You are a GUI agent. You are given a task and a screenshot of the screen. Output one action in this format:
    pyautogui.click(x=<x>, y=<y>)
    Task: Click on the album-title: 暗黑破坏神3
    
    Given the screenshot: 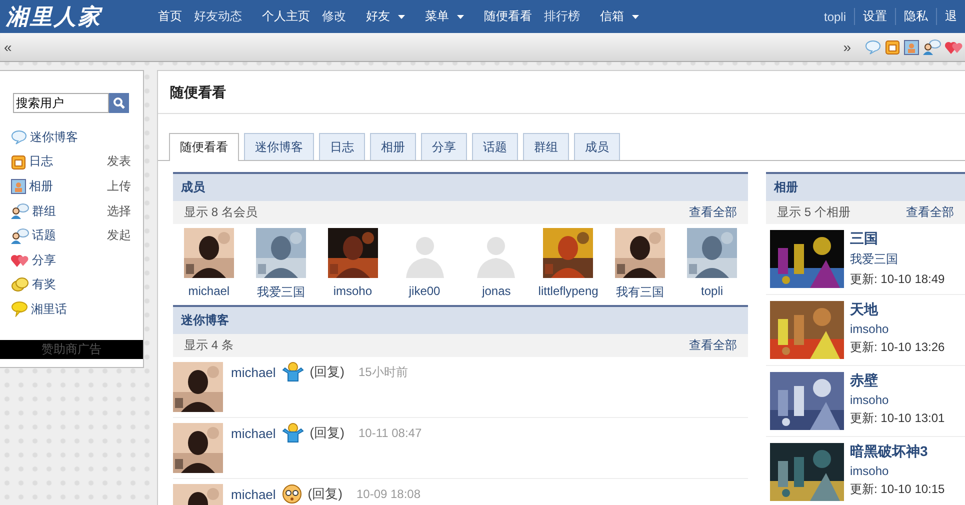 What is the action you would take?
    pyautogui.click(x=897, y=452)
    